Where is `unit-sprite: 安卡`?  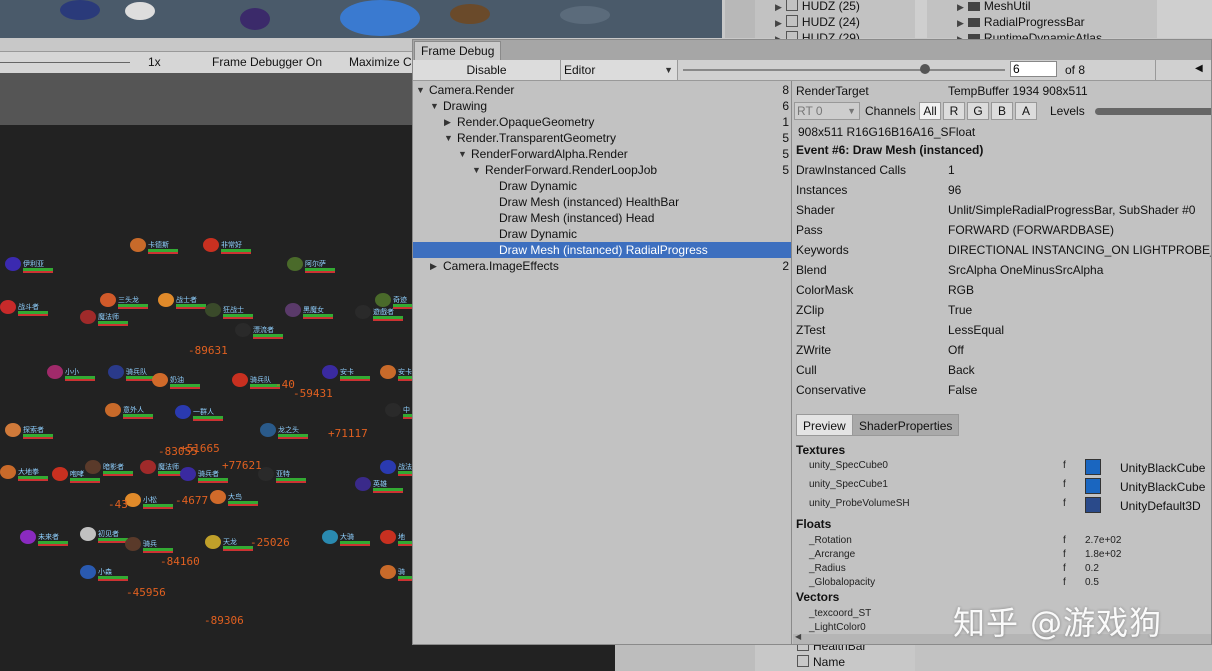 unit-sprite: 安卡 is located at coordinates (400, 373).